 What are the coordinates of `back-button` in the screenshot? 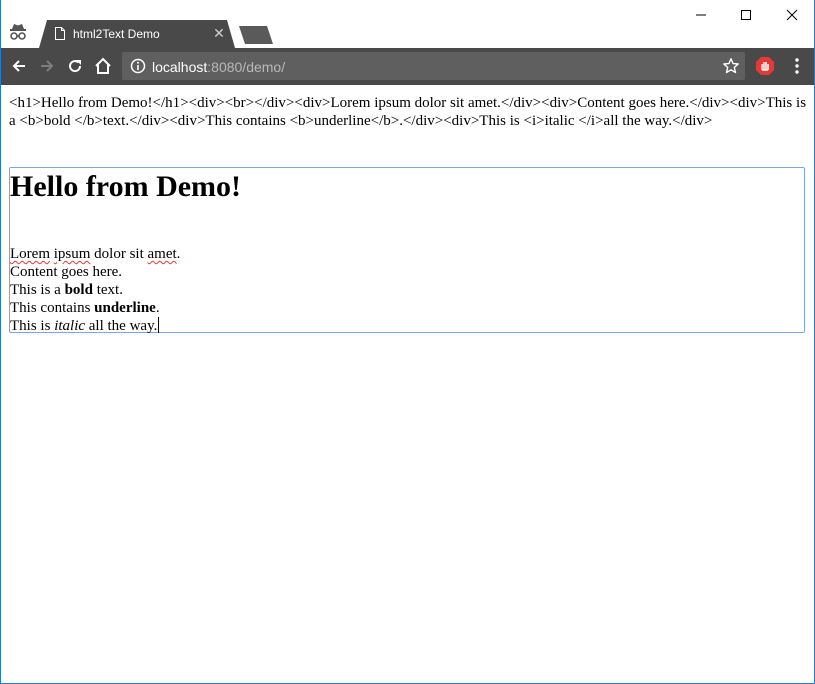 It's located at (19, 66).